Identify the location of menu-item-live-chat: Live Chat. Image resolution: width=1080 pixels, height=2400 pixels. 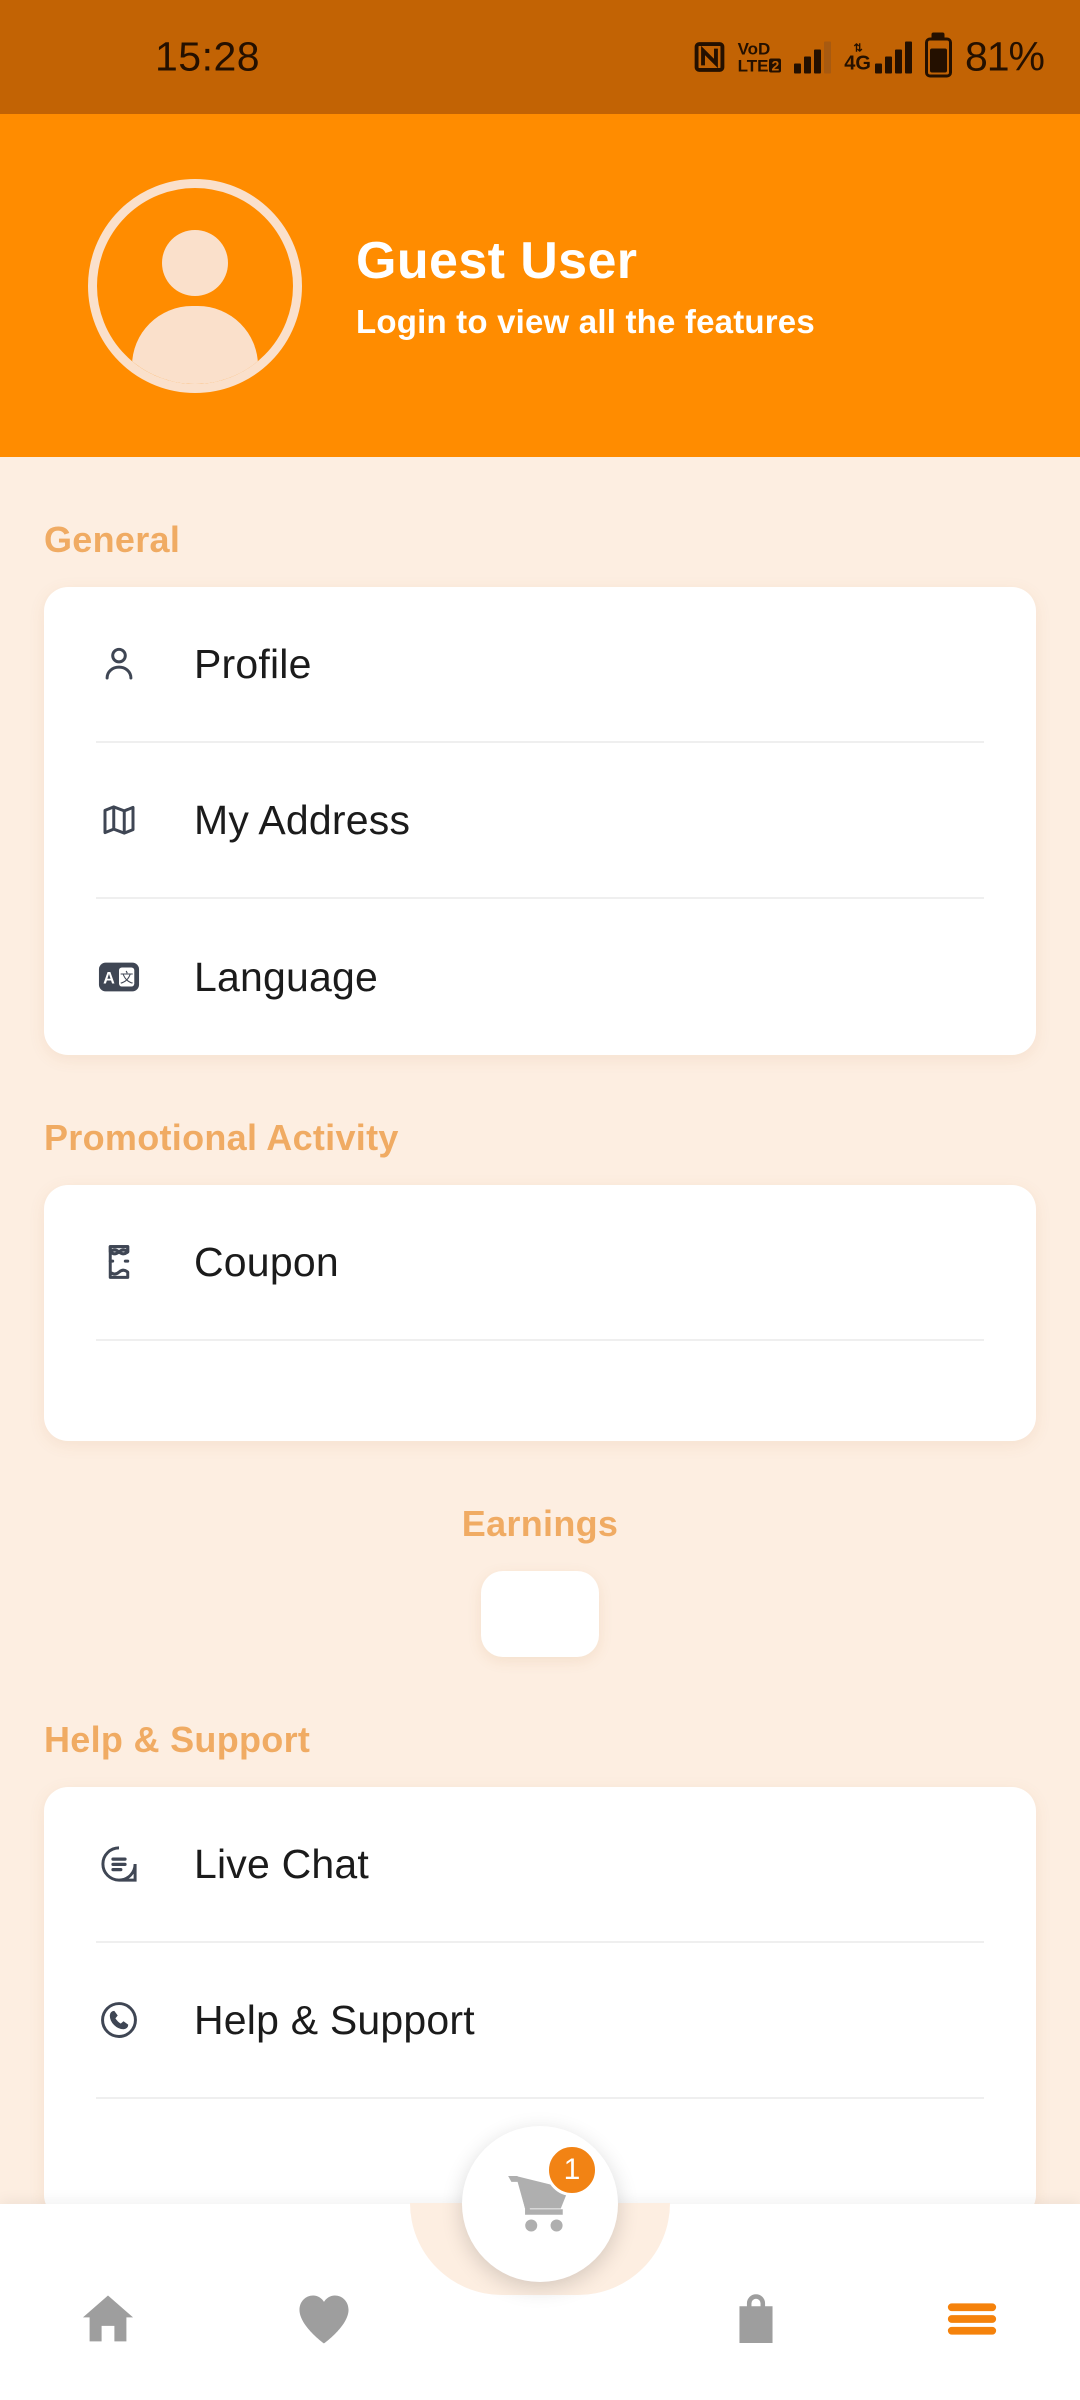
(540, 1865).